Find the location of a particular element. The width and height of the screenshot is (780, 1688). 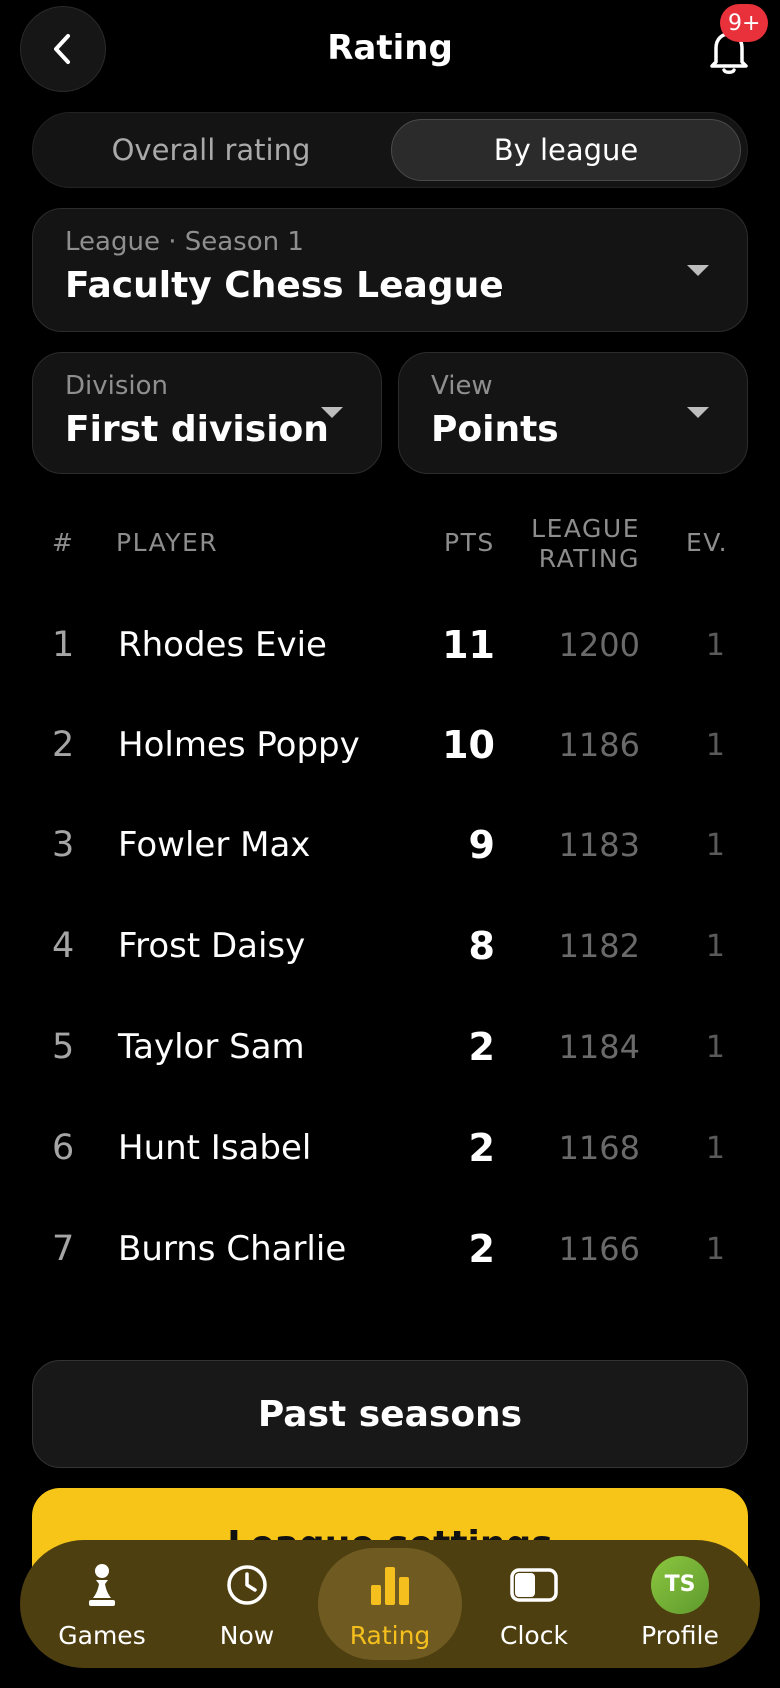

player-name: Burns Charlie is located at coordinates (232, 1249).